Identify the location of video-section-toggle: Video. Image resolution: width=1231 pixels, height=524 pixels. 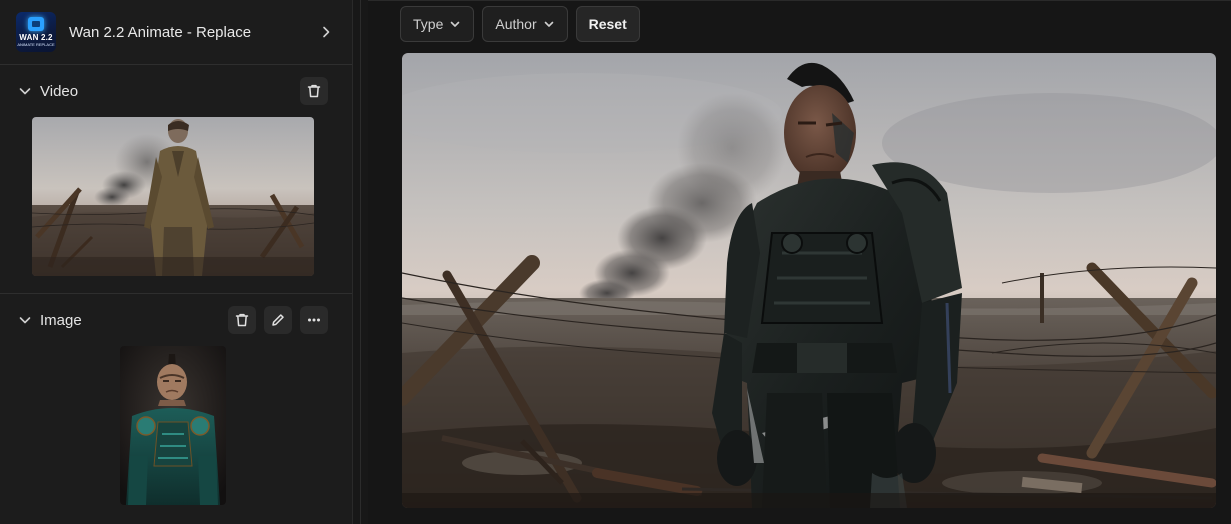
(48, 91).